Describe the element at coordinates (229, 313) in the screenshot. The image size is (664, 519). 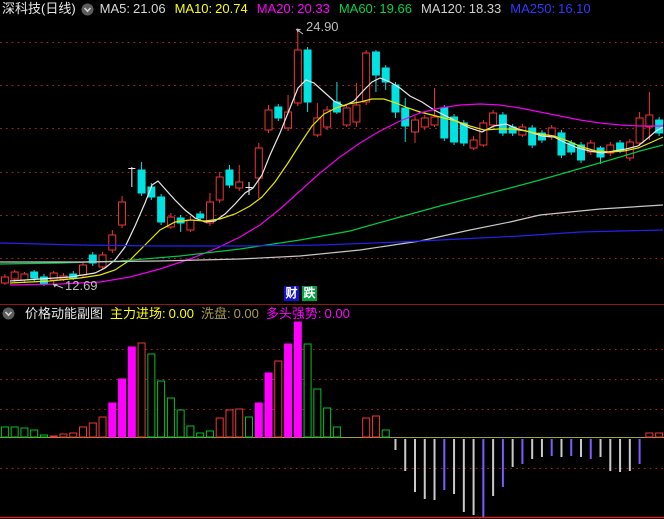
I see `xipan-legend: 洗盘: 0.00` at that location.